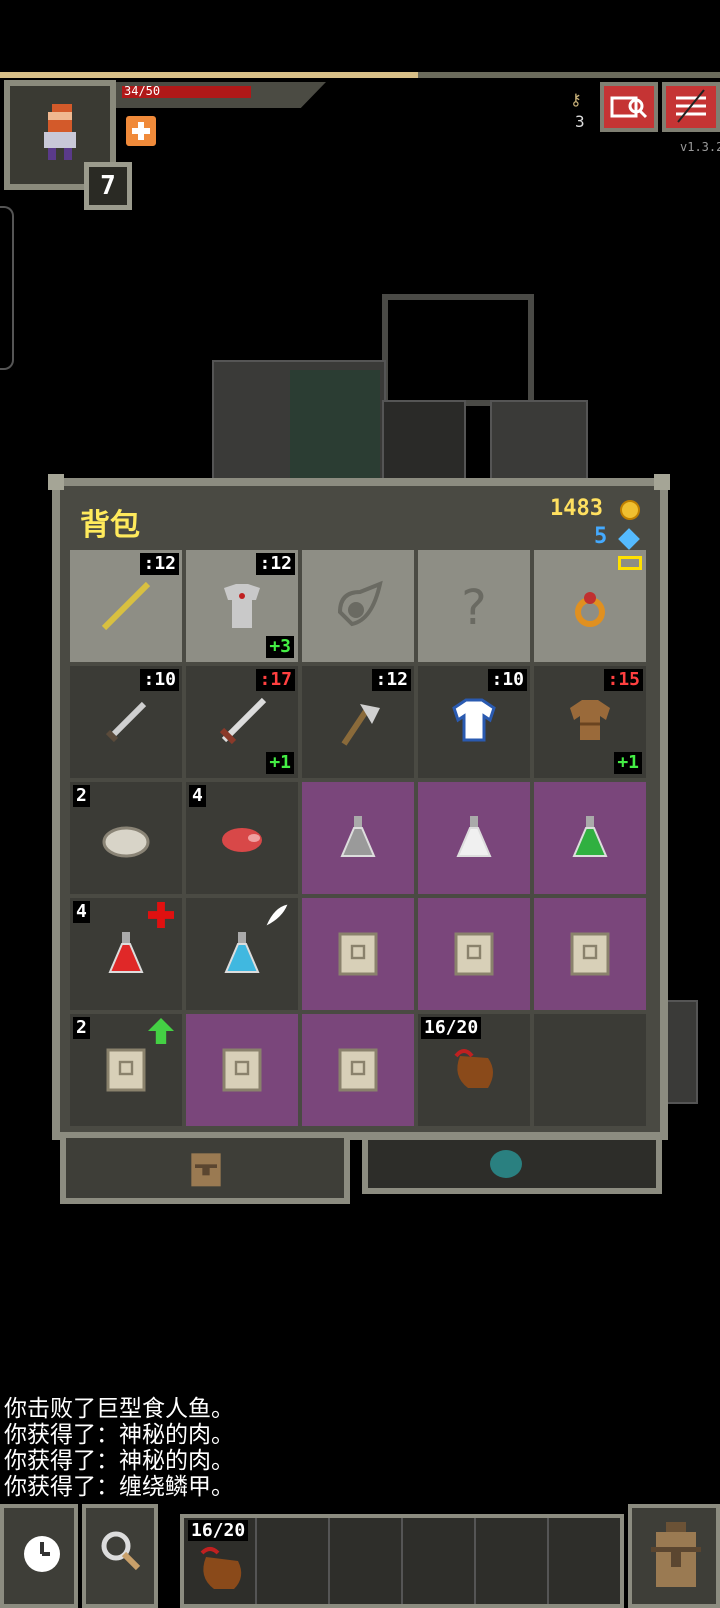 This screenshot has height=1608, width=720. I want to click on energy-amount: 5, so click(601, 536).